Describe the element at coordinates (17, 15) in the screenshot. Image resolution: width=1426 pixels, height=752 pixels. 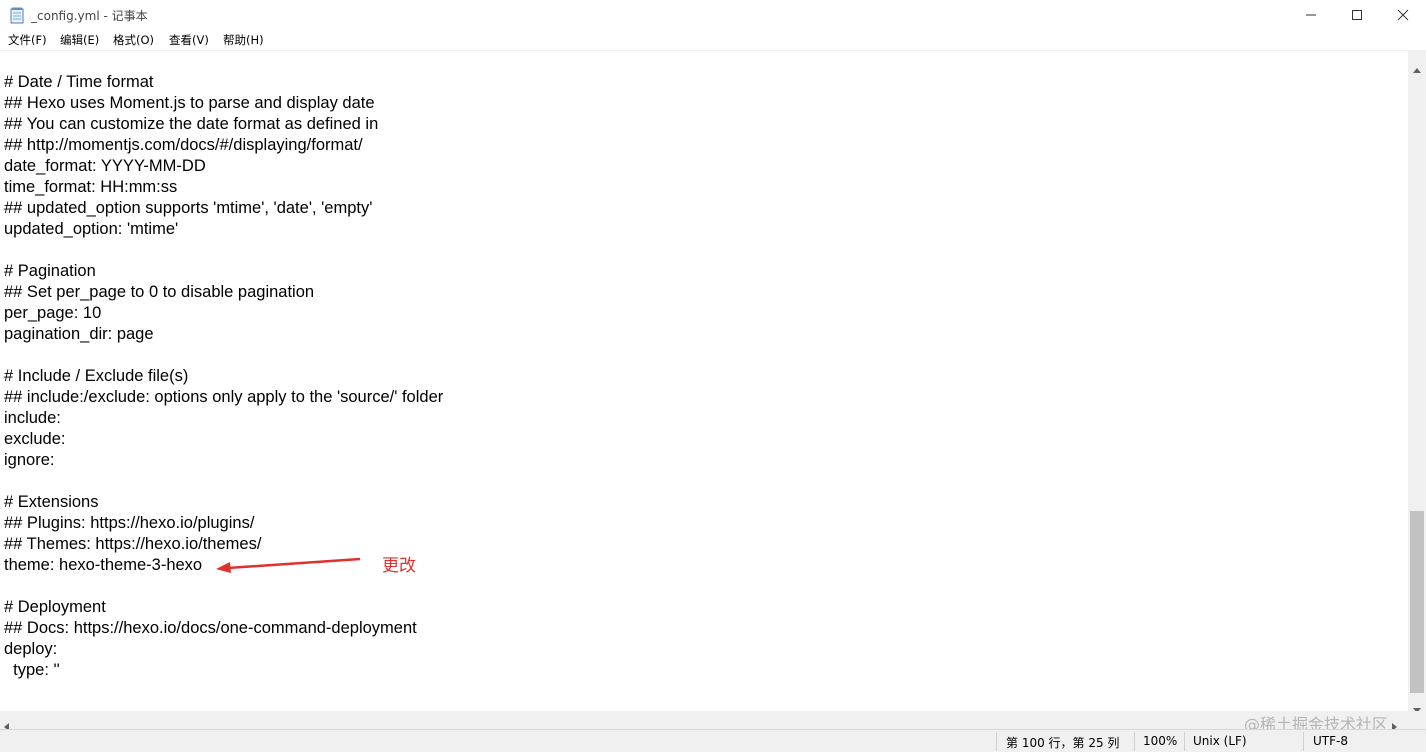
I see `notepad-icon` at that location.